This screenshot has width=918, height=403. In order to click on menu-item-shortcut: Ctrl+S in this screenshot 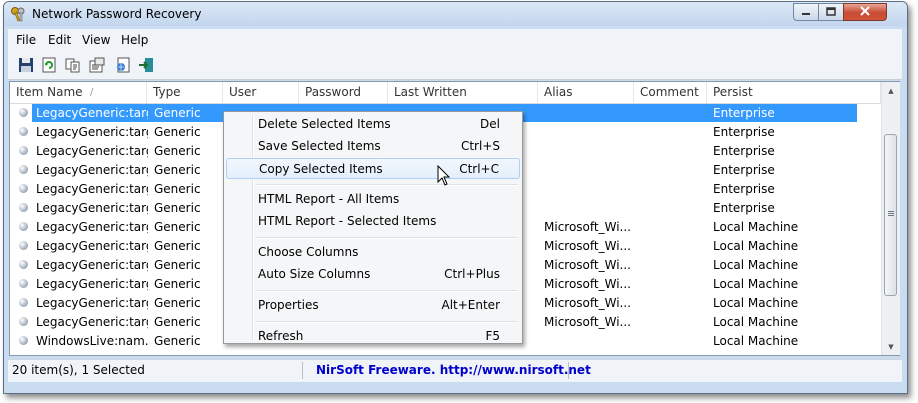, I will do `click(480, 146)`.